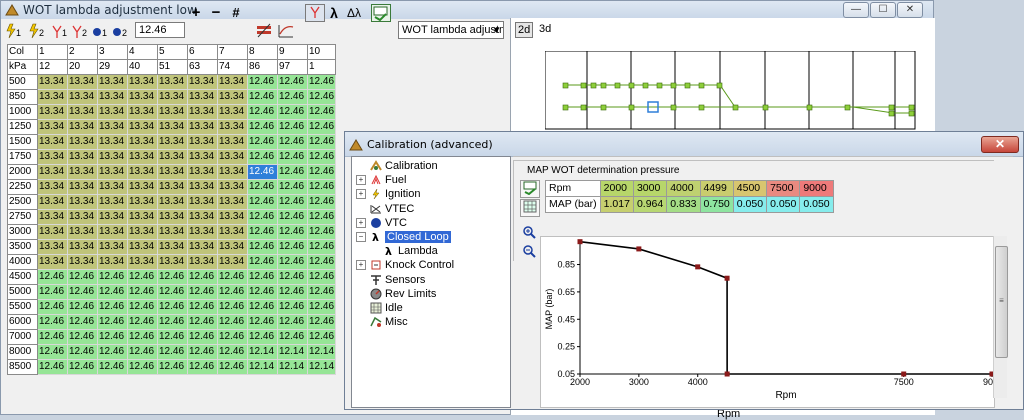 Image resolution: width=1024 pixels, height=420 pixels. What do you see at coordinates (321, 52) in the screenshot?
I see `col-number: 10` at bounding box center [321, 52].